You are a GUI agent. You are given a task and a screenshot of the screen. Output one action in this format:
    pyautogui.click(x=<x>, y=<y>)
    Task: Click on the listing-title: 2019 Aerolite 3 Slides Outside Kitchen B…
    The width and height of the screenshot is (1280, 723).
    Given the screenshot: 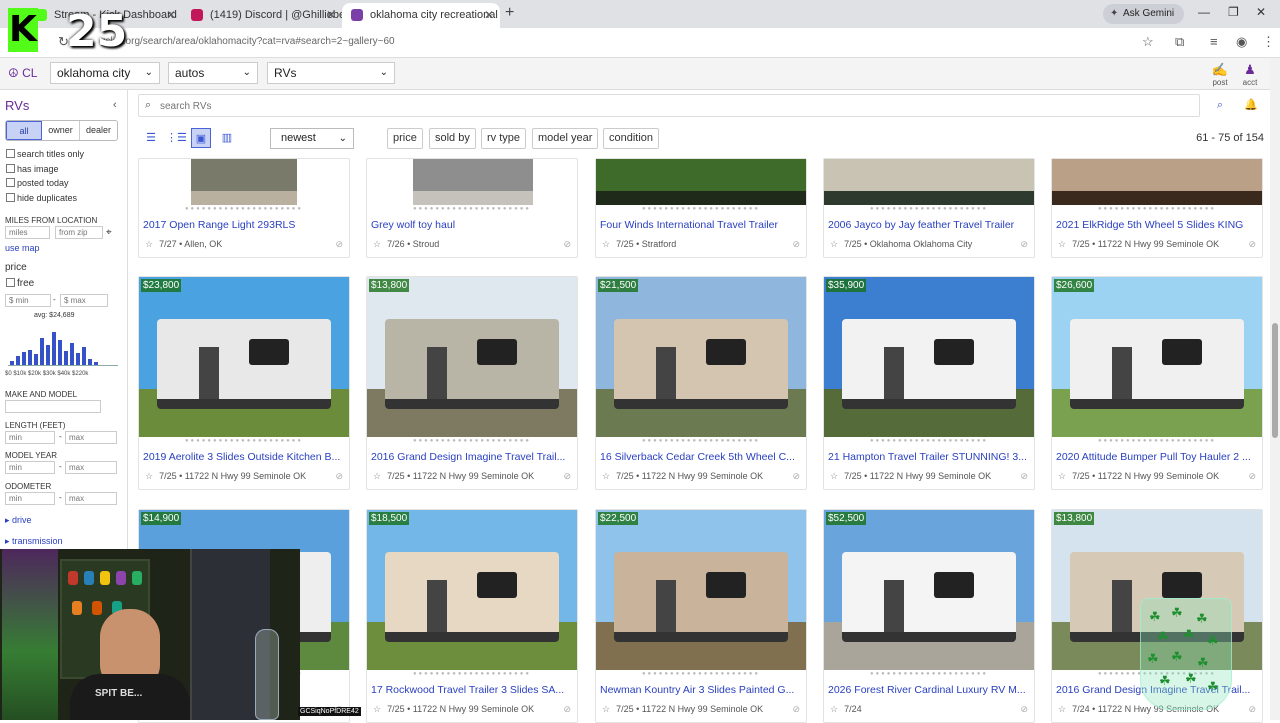 What is the action you would take?
    pyautogui.click(x=244, y=457)
    